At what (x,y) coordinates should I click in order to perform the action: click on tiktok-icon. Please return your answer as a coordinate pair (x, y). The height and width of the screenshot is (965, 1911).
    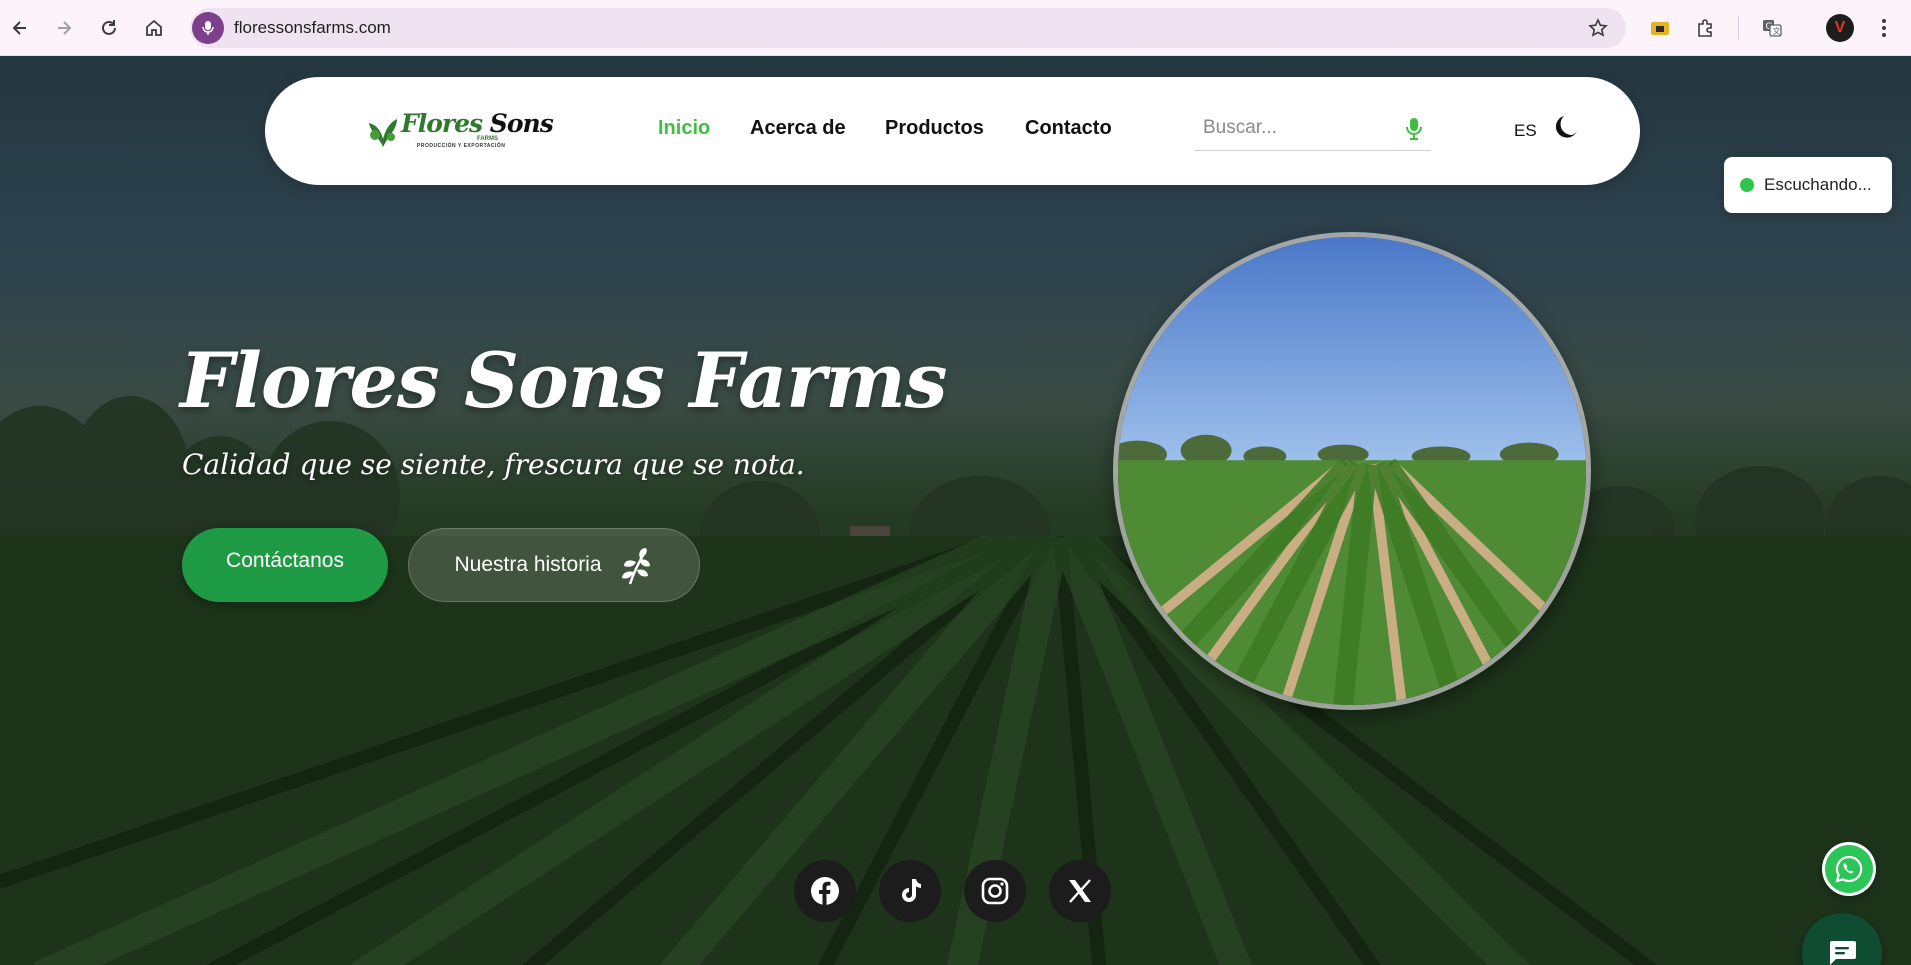
    Looking at the image, I should click on (911, 890).